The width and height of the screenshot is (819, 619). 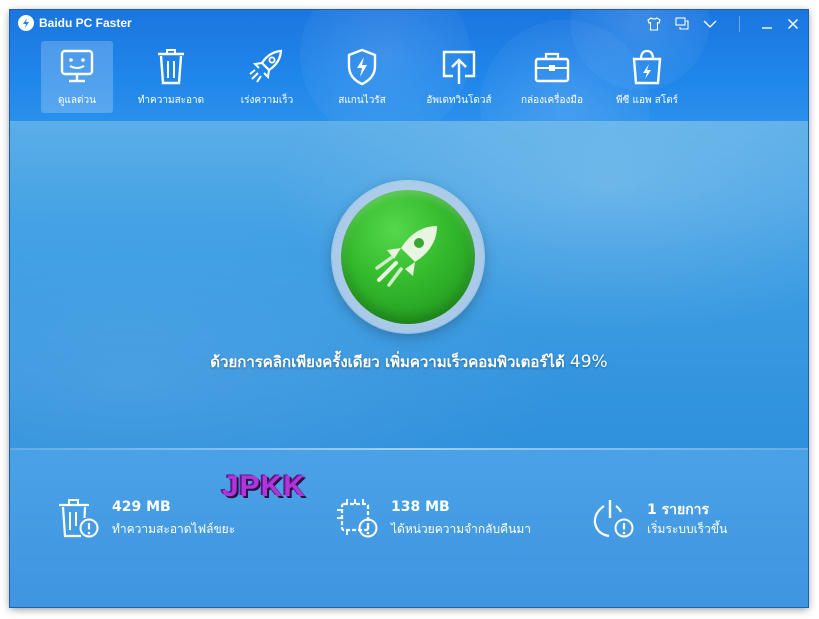 I want to click on menu-button, so click(x=710, y=24).